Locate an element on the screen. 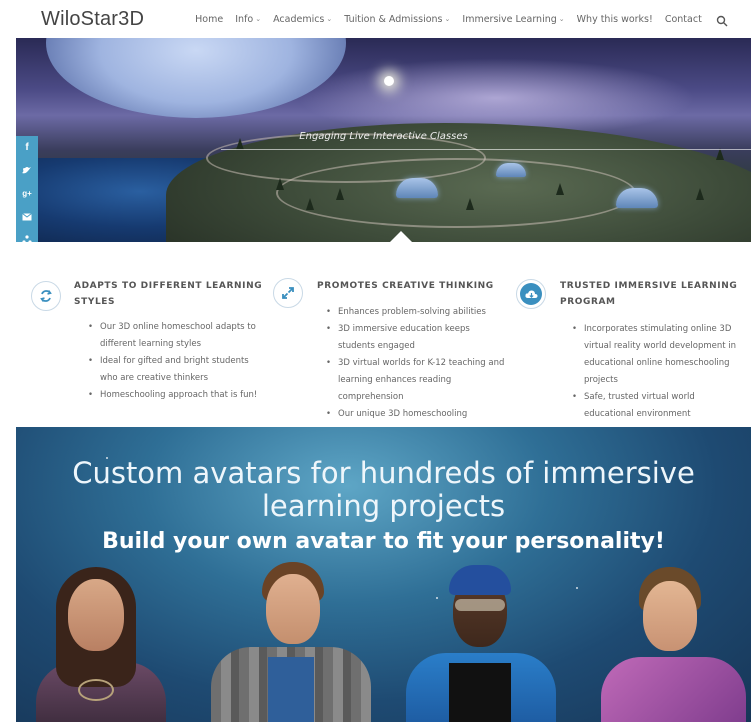  menu-item-tuition-admissions: Tuition & Admissions ⌄ is located at coordinates (397, 19).